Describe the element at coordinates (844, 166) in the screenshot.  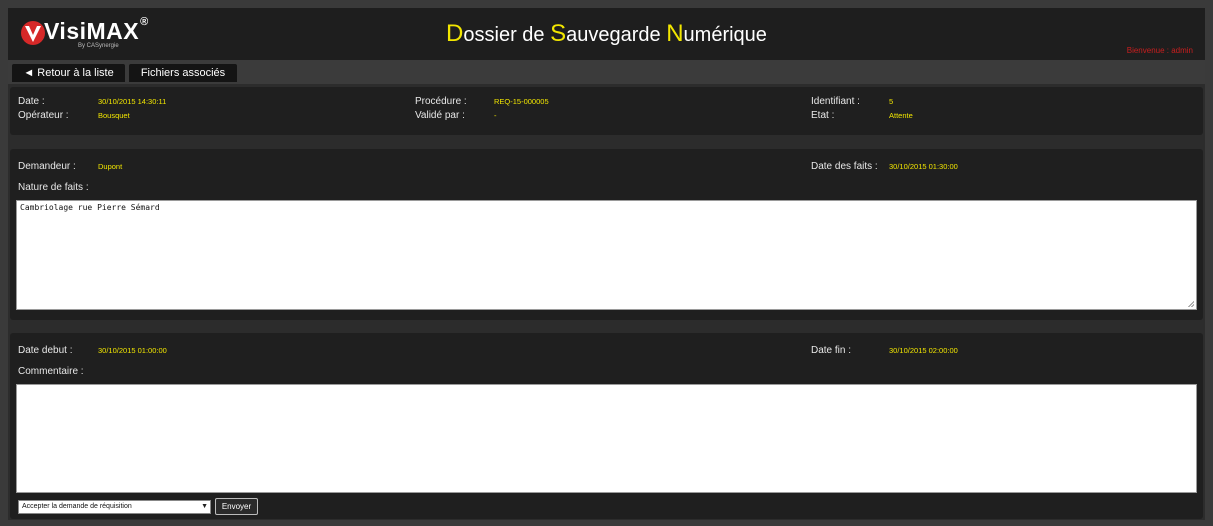
I see `facts-date-label: Date des faits :` at that location.